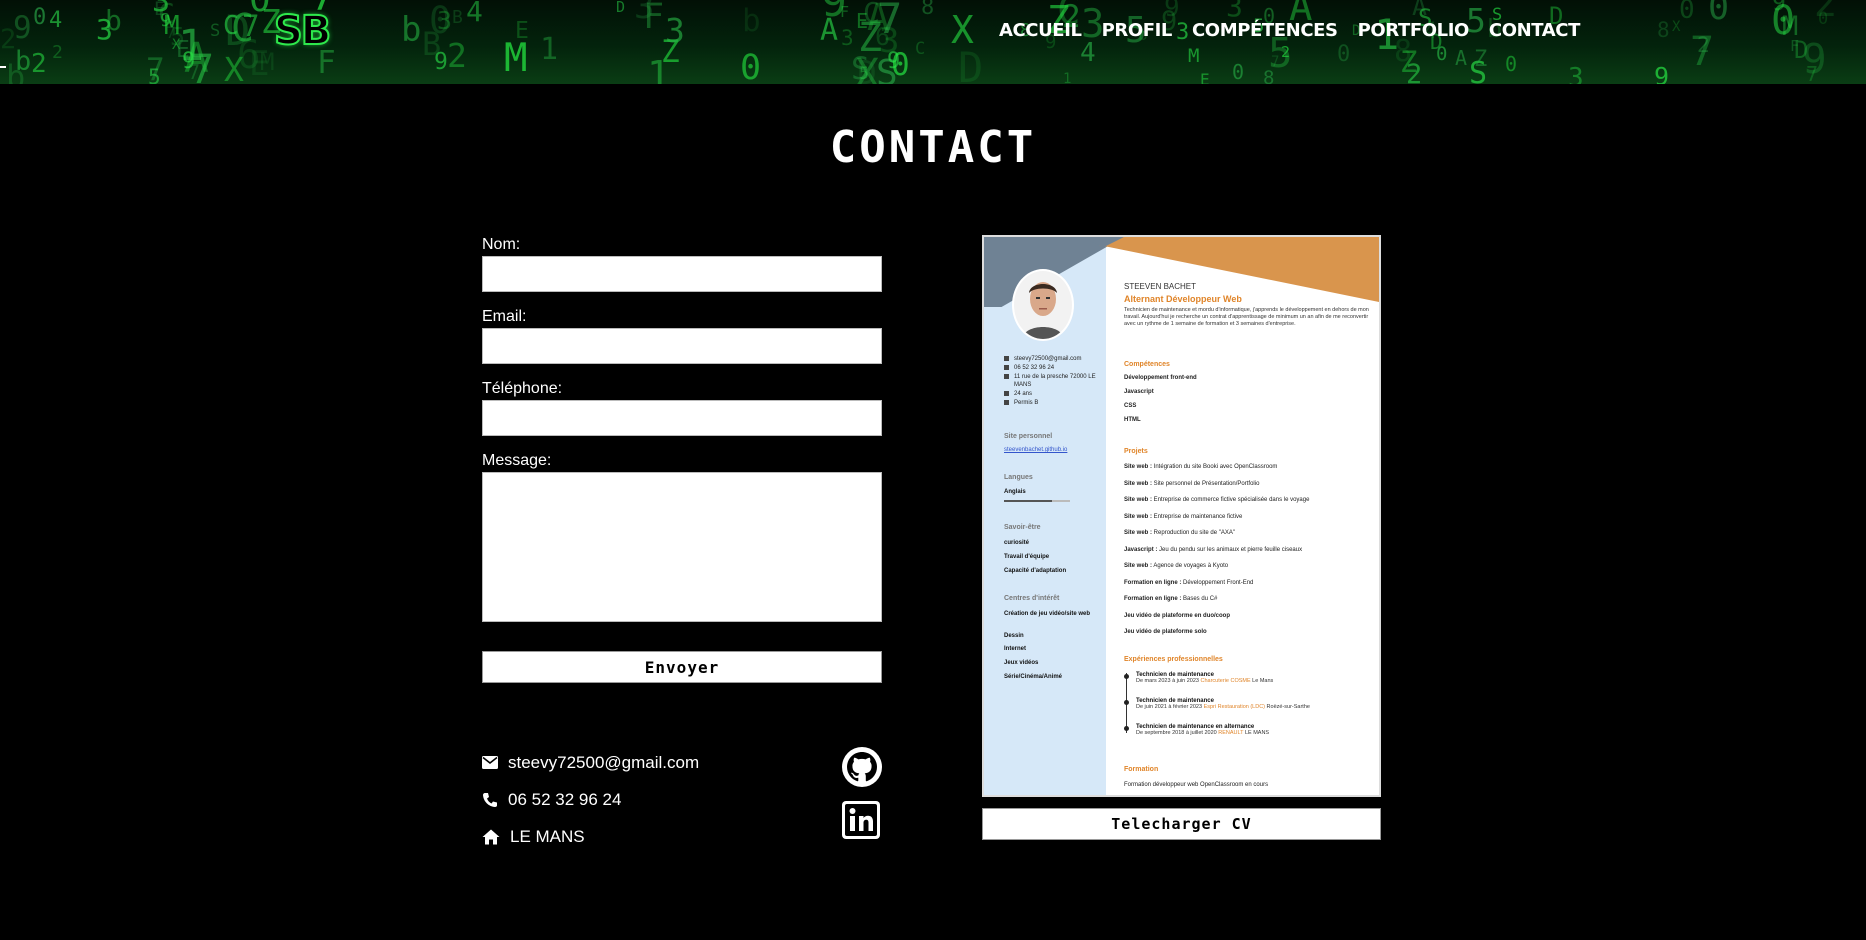 The height and width of the screenshot is (940, 1866). Describe the element at coordinates (1663, 30) in the screenshot. I see `matrix-glyph: 8` at that location.